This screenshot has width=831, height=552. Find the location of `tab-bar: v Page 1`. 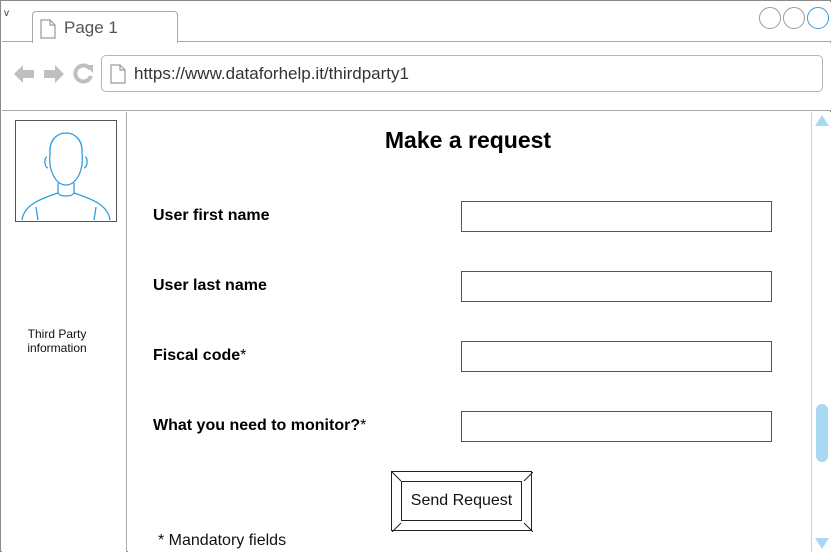

tab-bar: v Page 1 is located at coordinates (416, 23).